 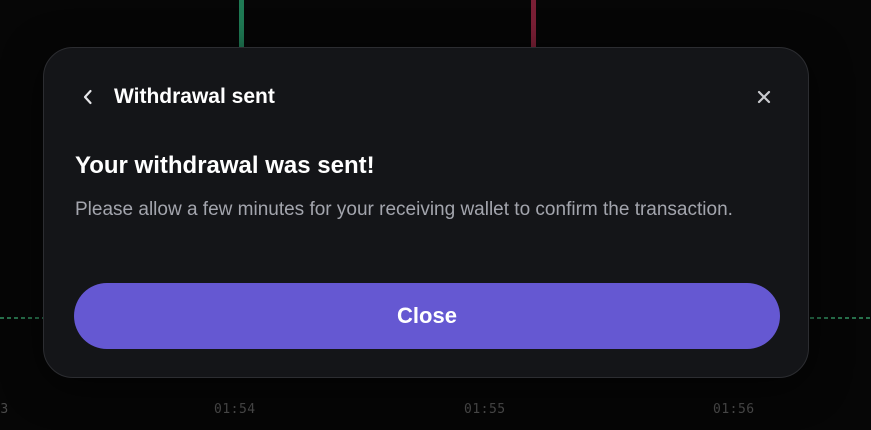 I want to click on chart-candle-red, so click(x=533, y=24).